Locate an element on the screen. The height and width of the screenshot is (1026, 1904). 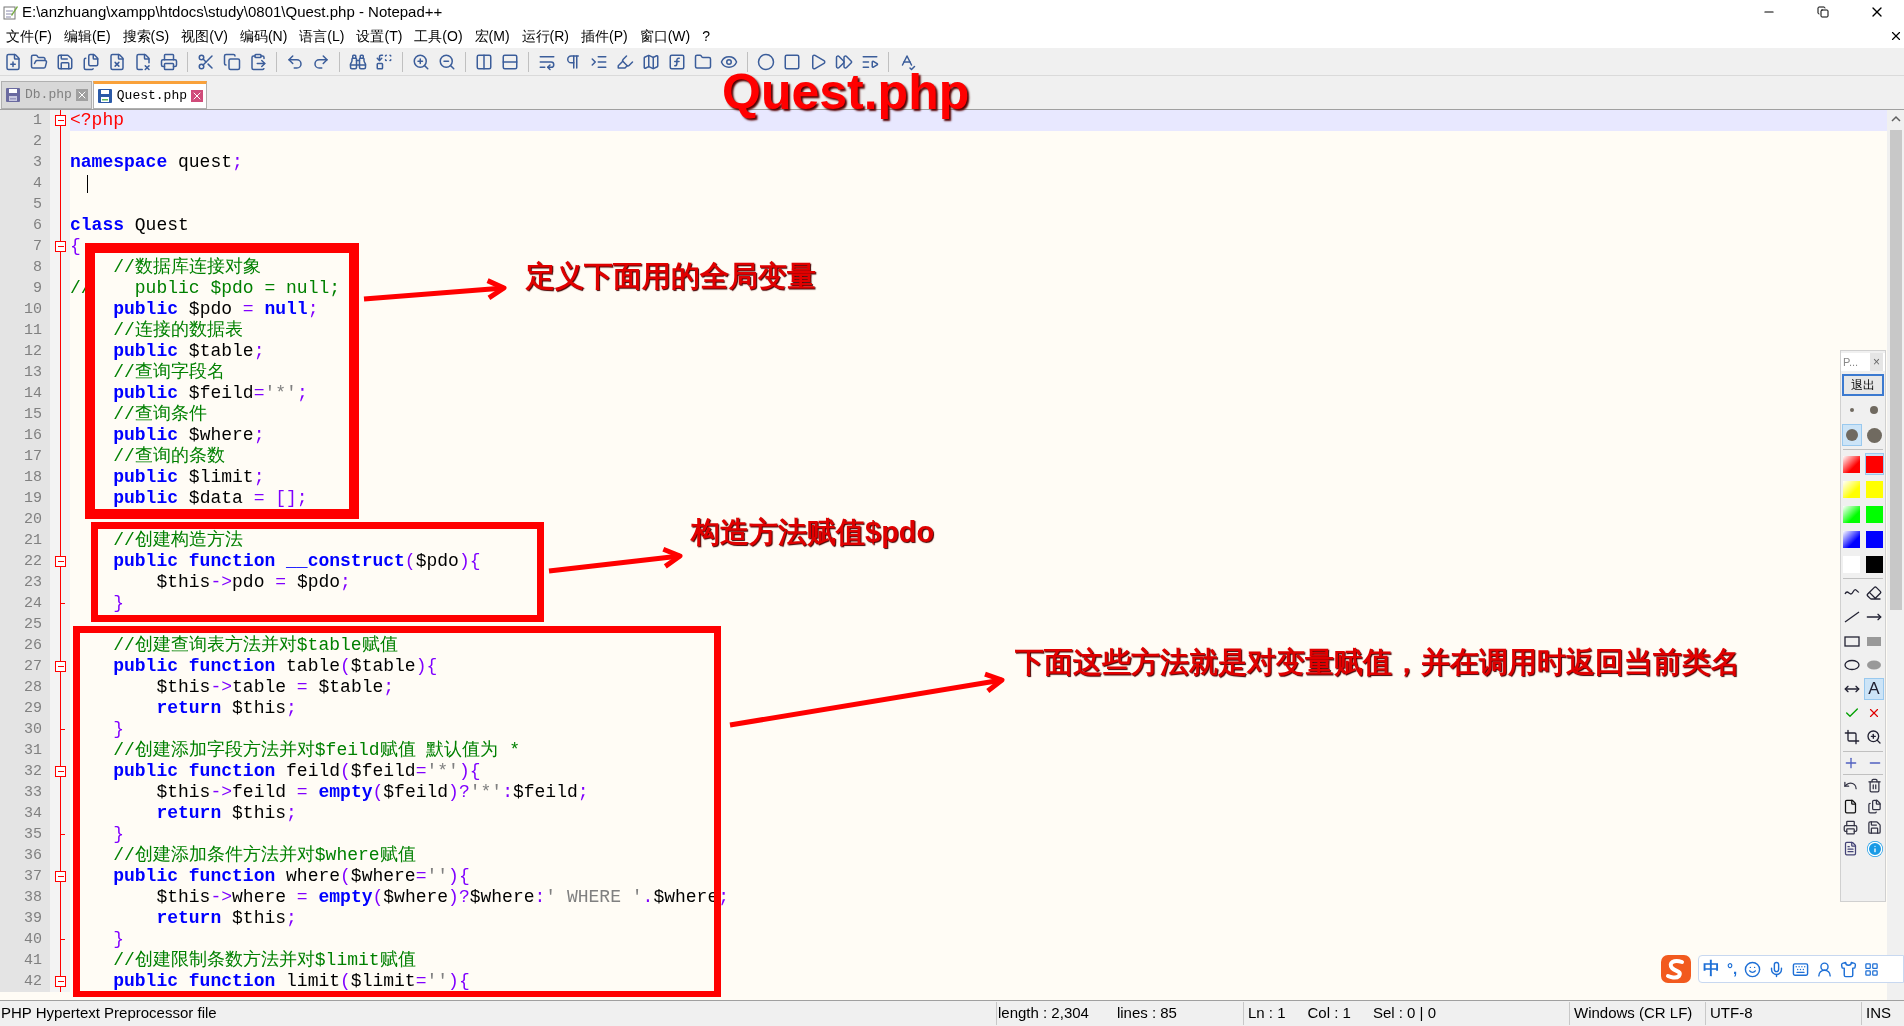
grid-icon is located at coordinates (1872, 969).